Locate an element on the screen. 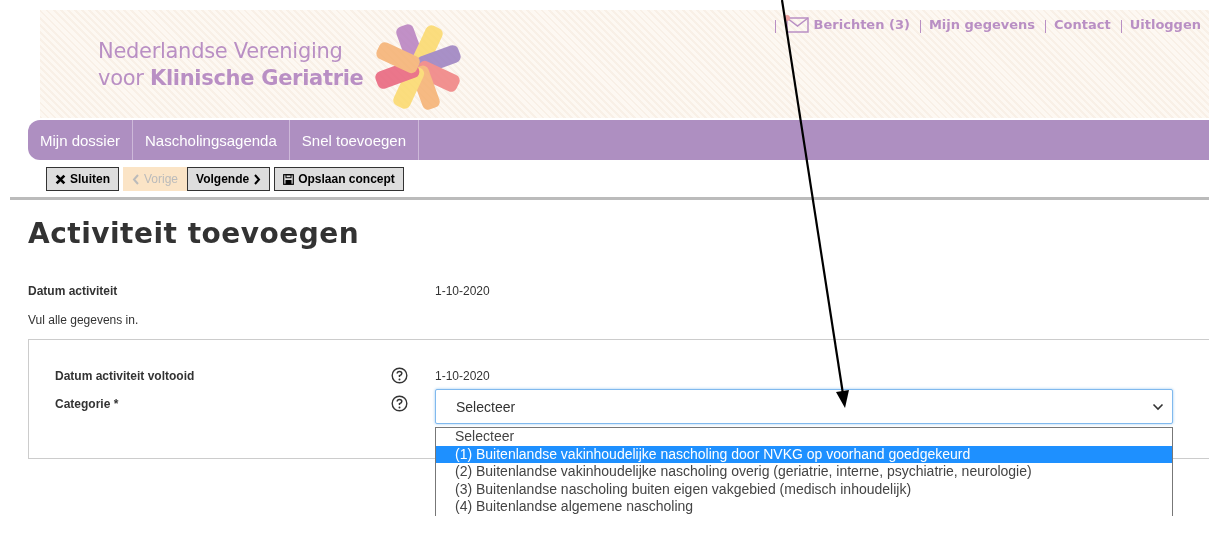 The width and height of the screenshot is (1209, 533). dropdown-option: (4) Buitenlandse algemene nascholing is located at coordinates (804, 507).